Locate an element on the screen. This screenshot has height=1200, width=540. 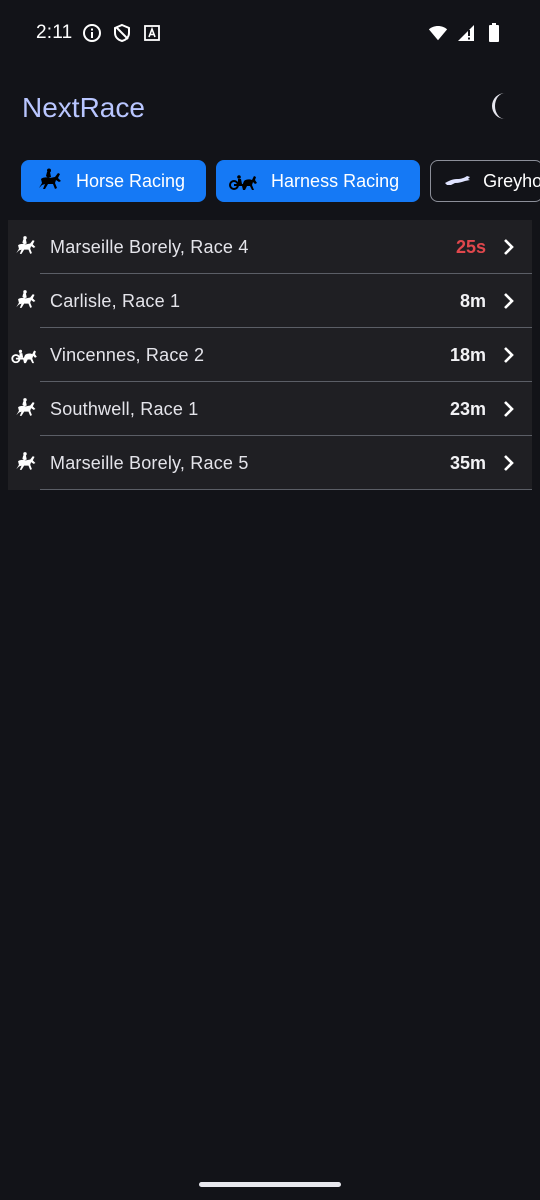
race-countdown: 25s is located at coordinates (470, 246).